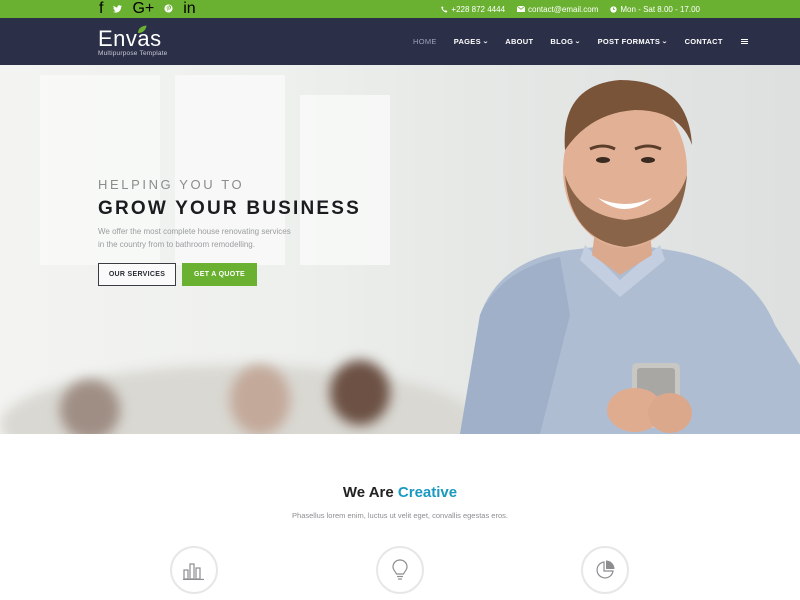 The height and width of the screenshot is (600, 800). I want to click on leaf-icon, so click(142, 29).